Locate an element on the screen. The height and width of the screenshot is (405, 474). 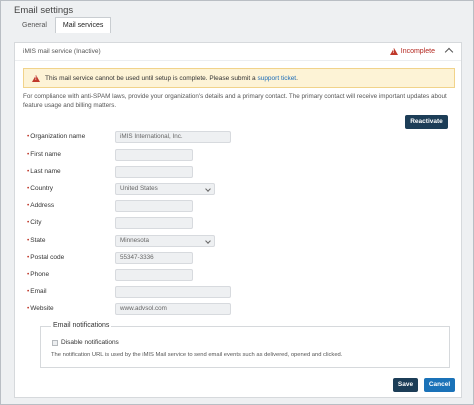
field-last-name: •Last name is located at coordinates (237, 172).